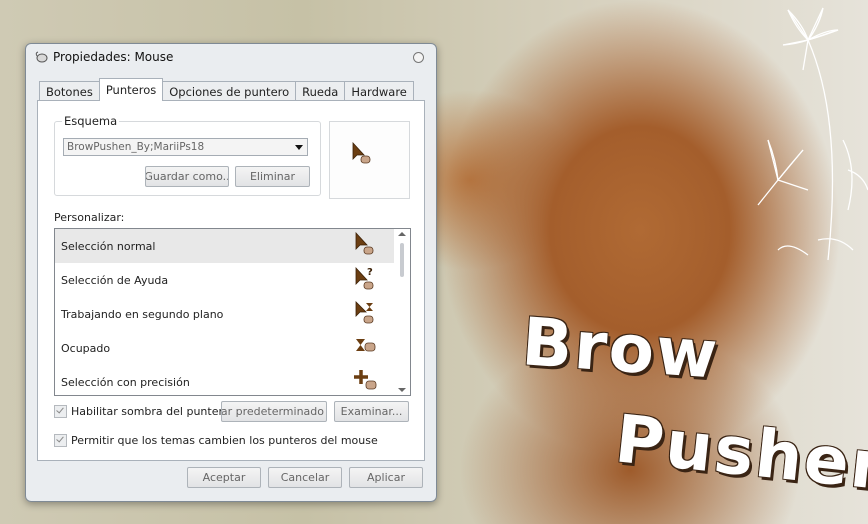 The height and width of the screenshot is (524, 868). What do you see at coordinates (91, 121) in the screenshot?
I see `scheme-legend: Esquema` at bounding box center [91, 121].